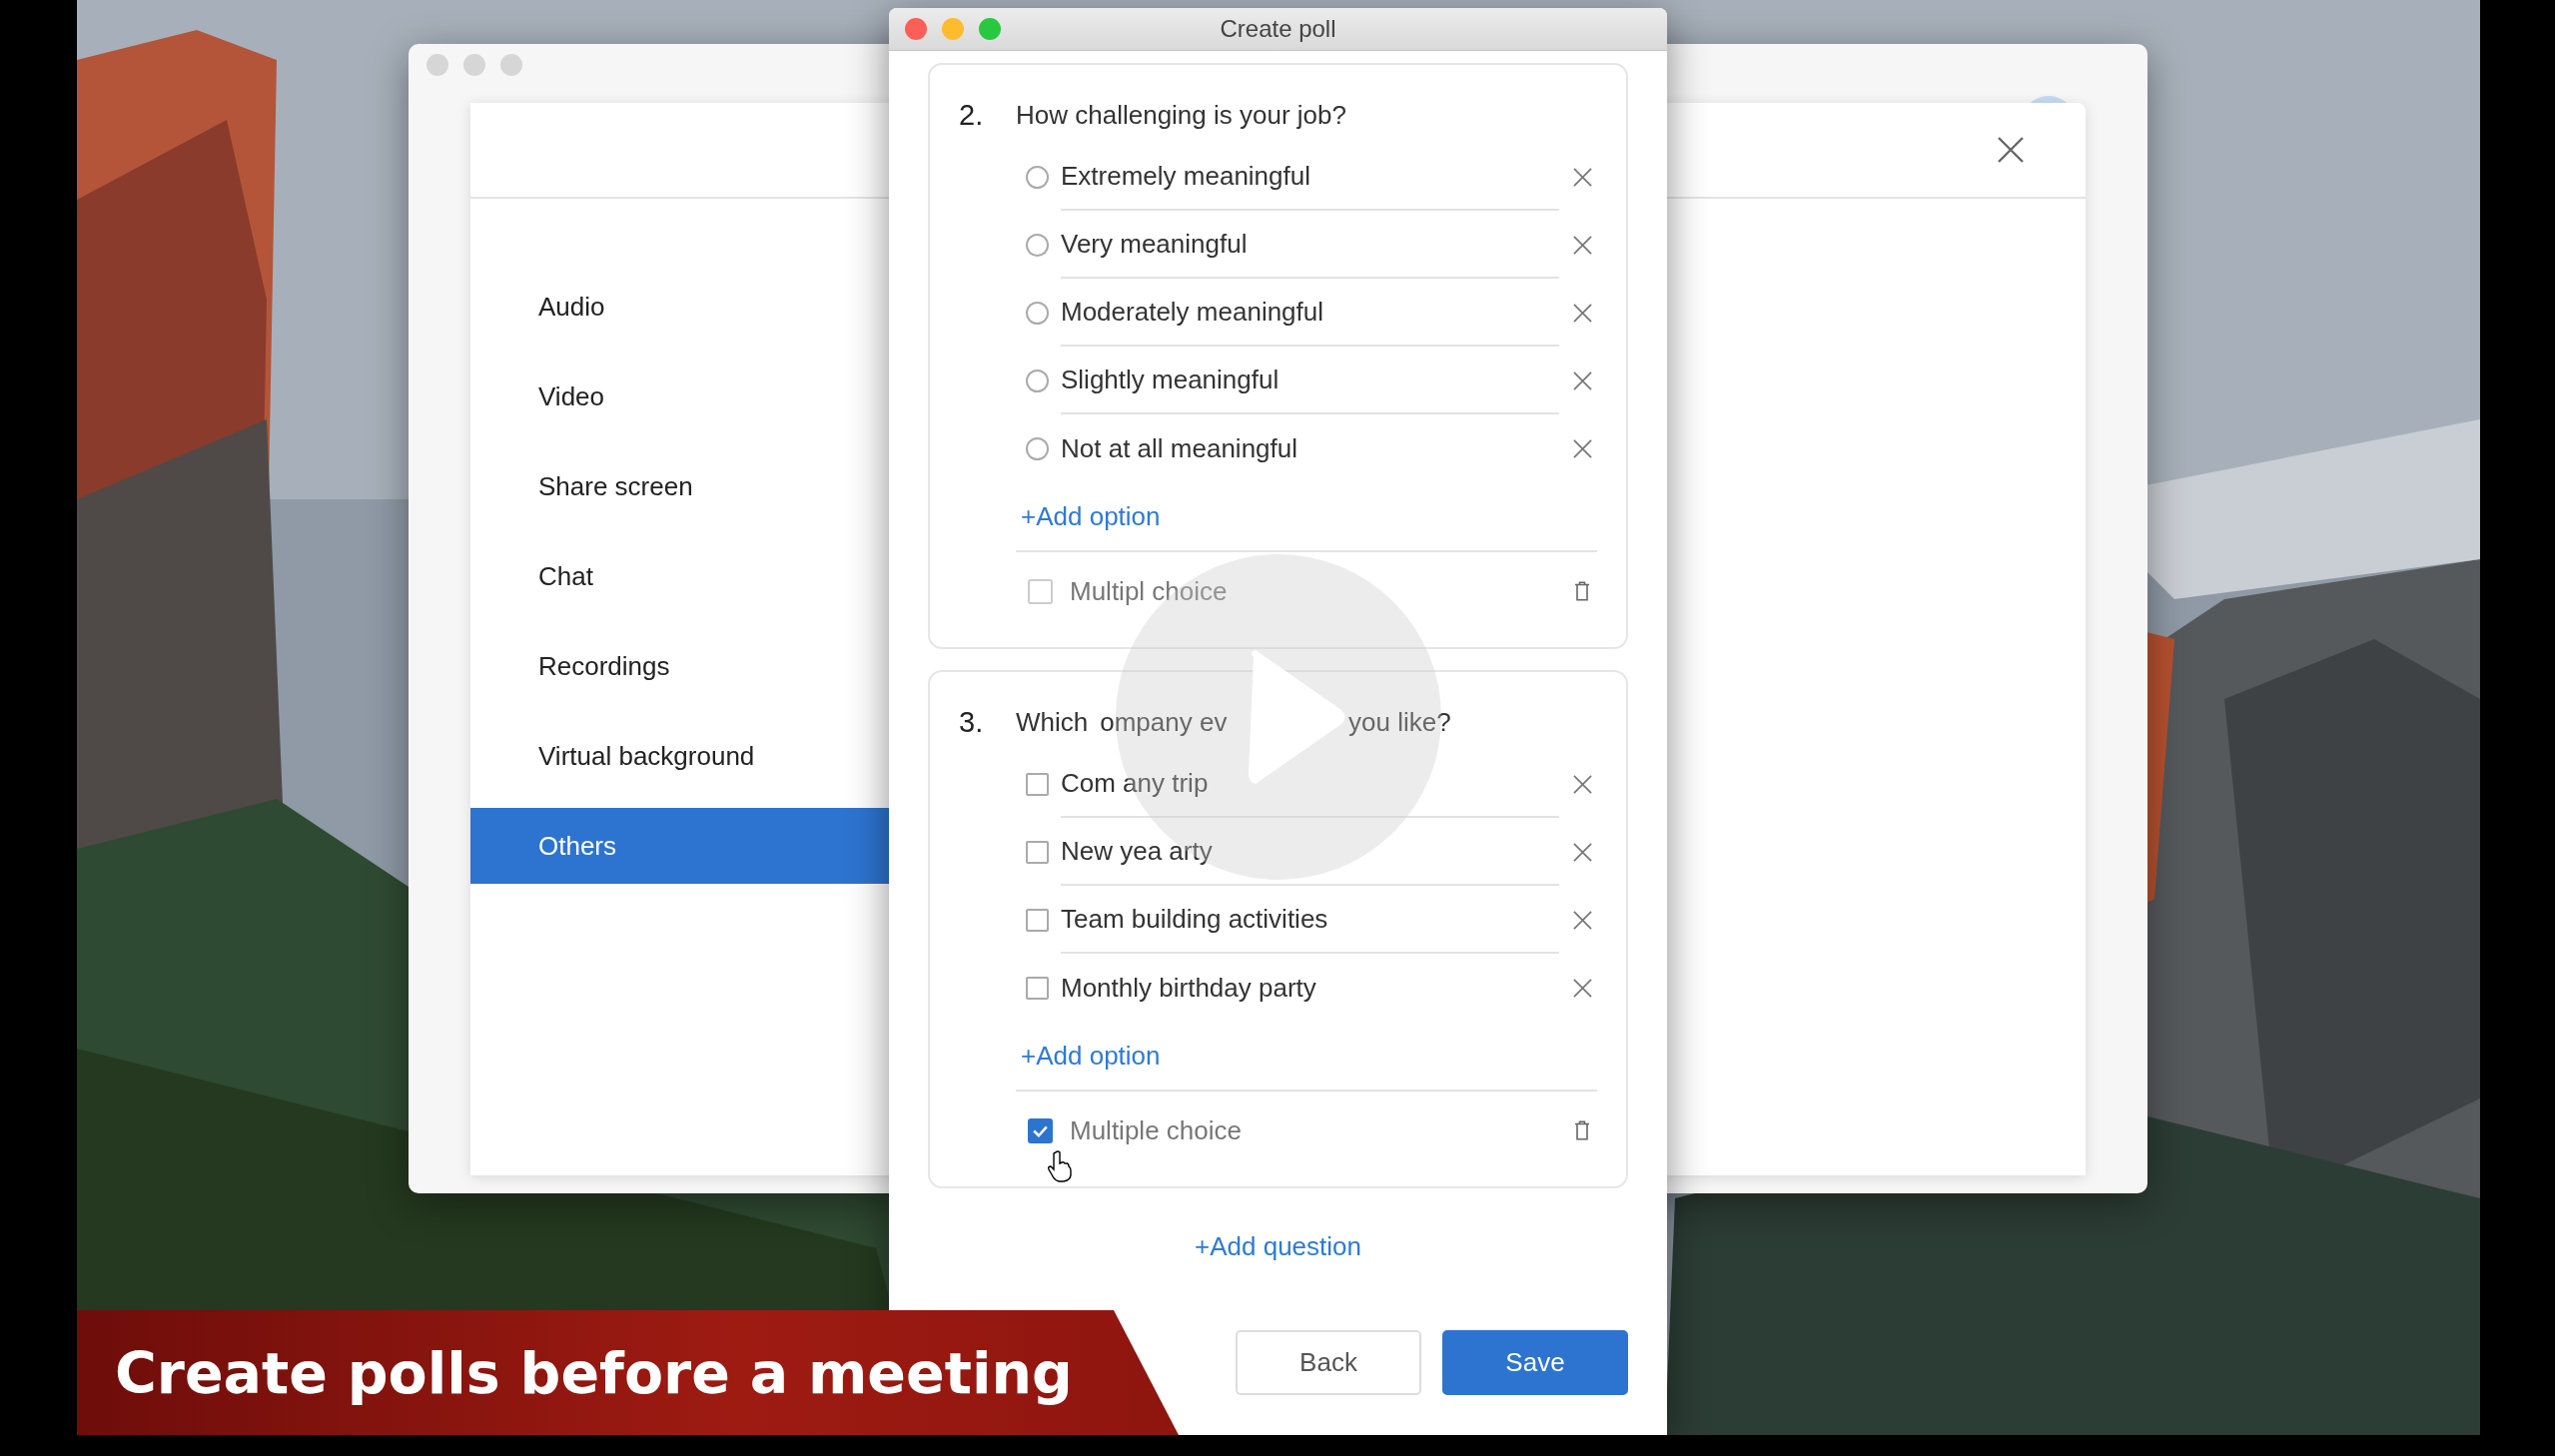 This screenshot has width=2555, height=1456. What do you see at coordinates (1535, 1362) in the screenshot?
I see `save-button: Save` at bounding box center [1535, 1362].